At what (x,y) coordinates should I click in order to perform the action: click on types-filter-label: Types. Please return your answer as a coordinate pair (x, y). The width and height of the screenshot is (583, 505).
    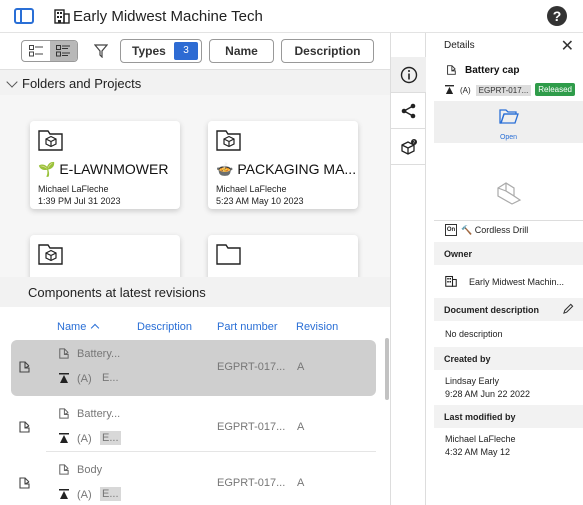
    Looking at the image, I should click on (149, 51).